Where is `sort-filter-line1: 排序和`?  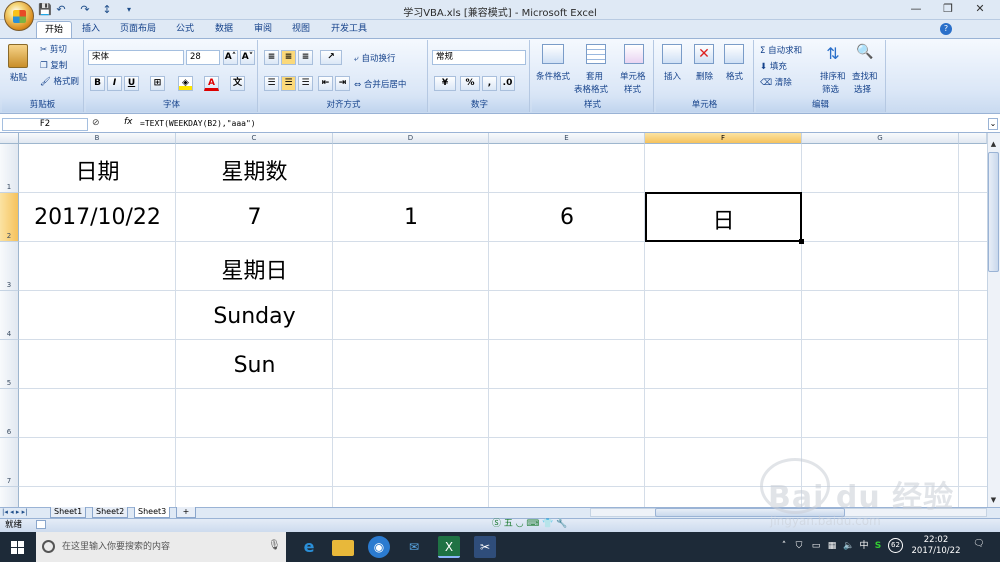
sort-filter-line1: 排序和 is located at coordinates (833, 76).